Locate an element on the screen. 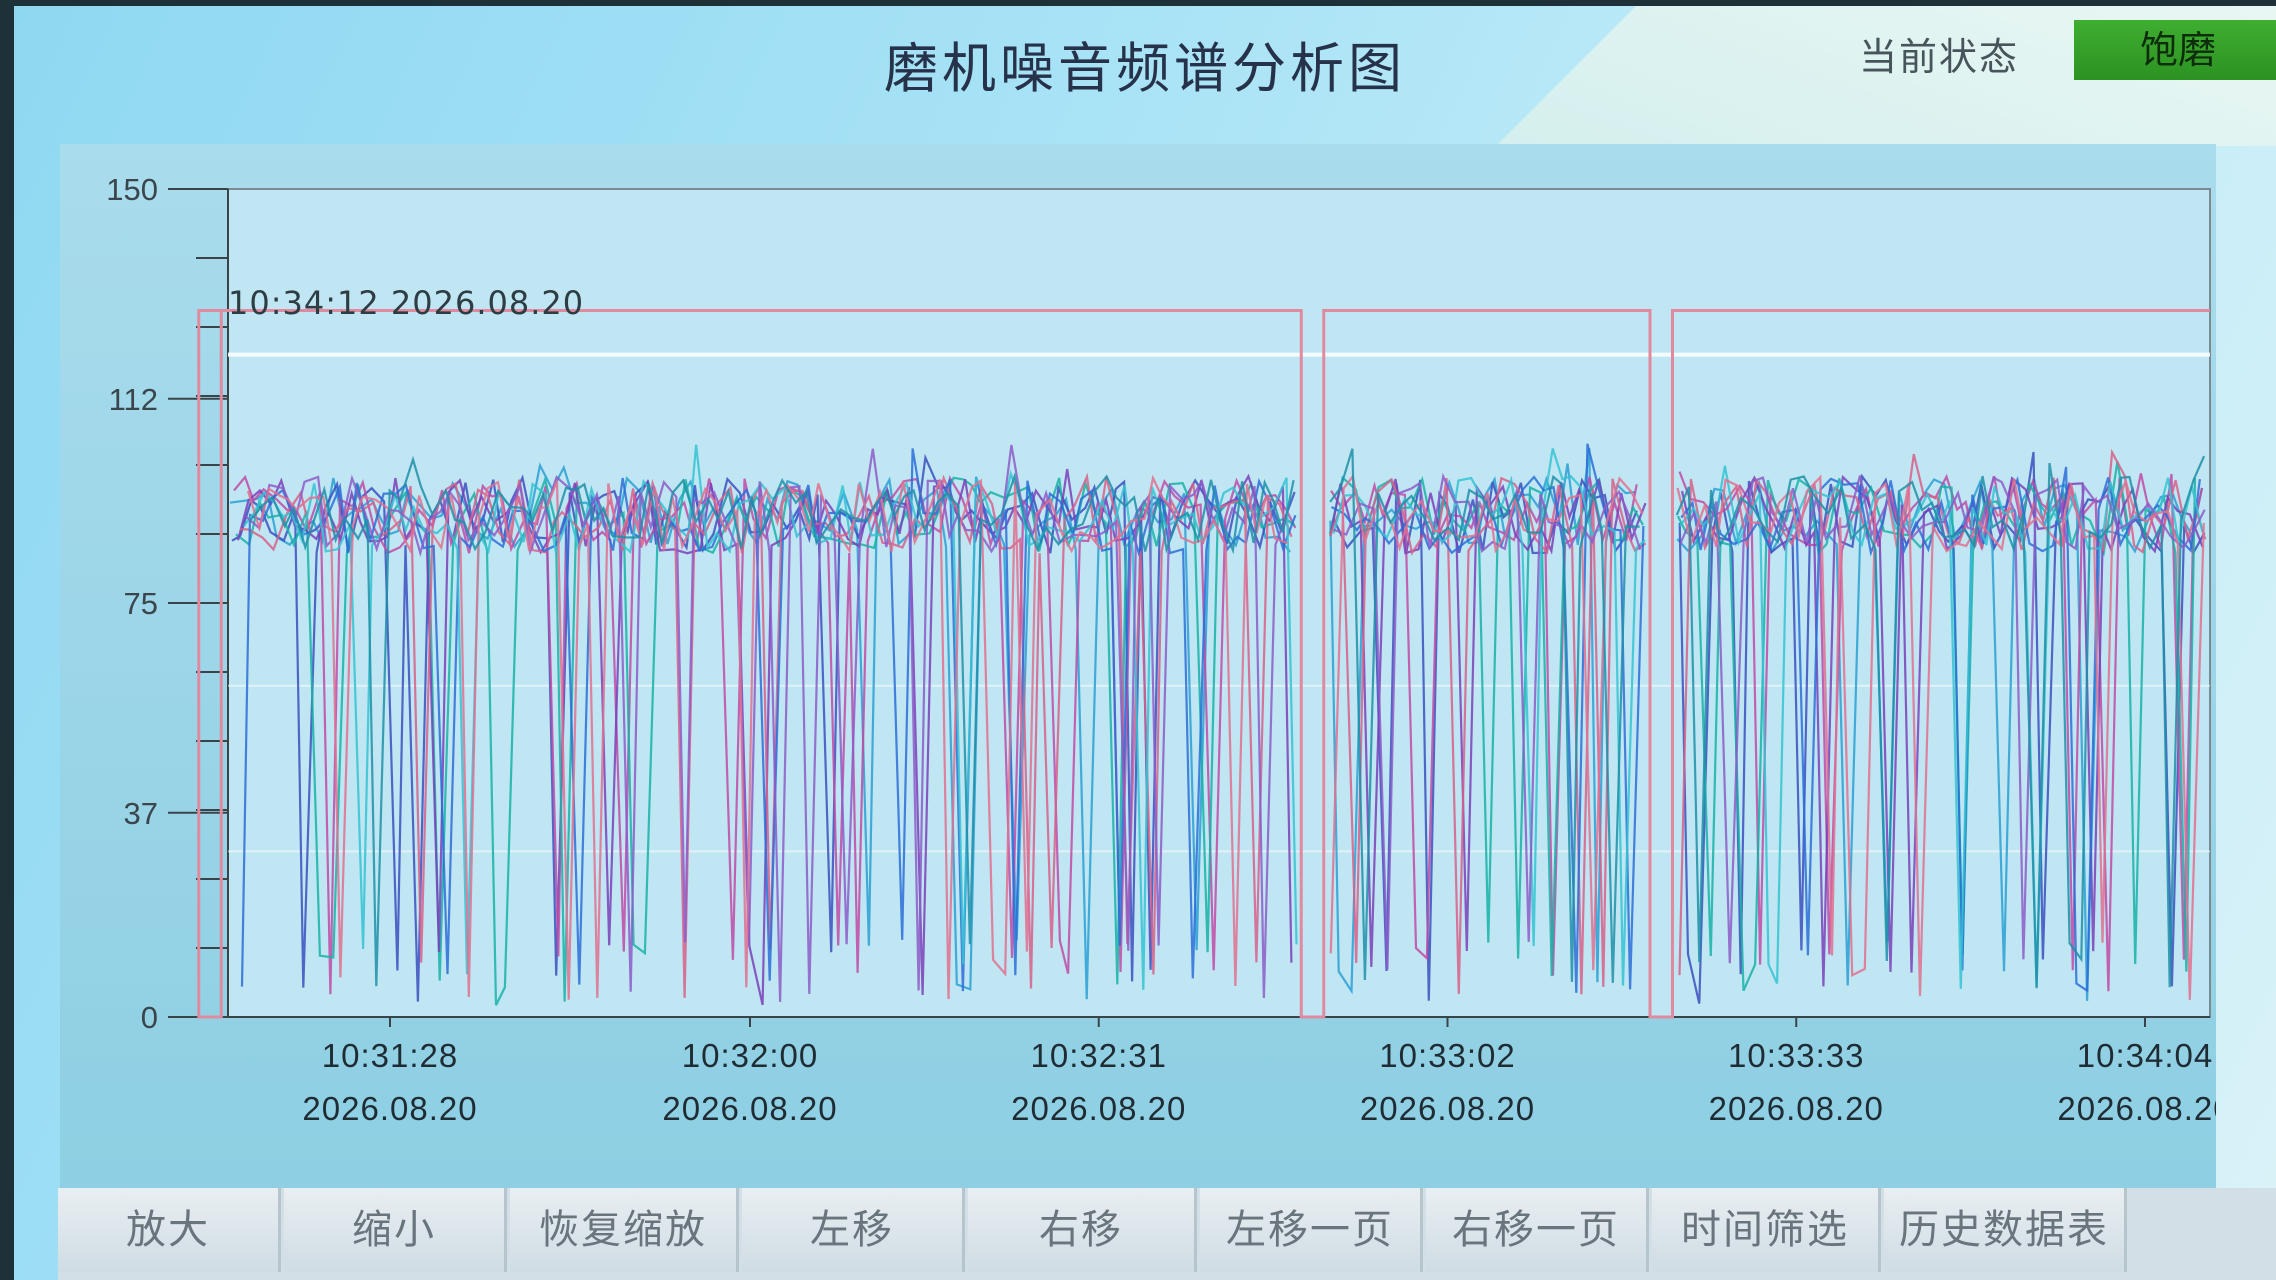 The height and width of the screenshot is (1280, 2276). status-label: 当前状态 is located at coordinates (1939, 57).